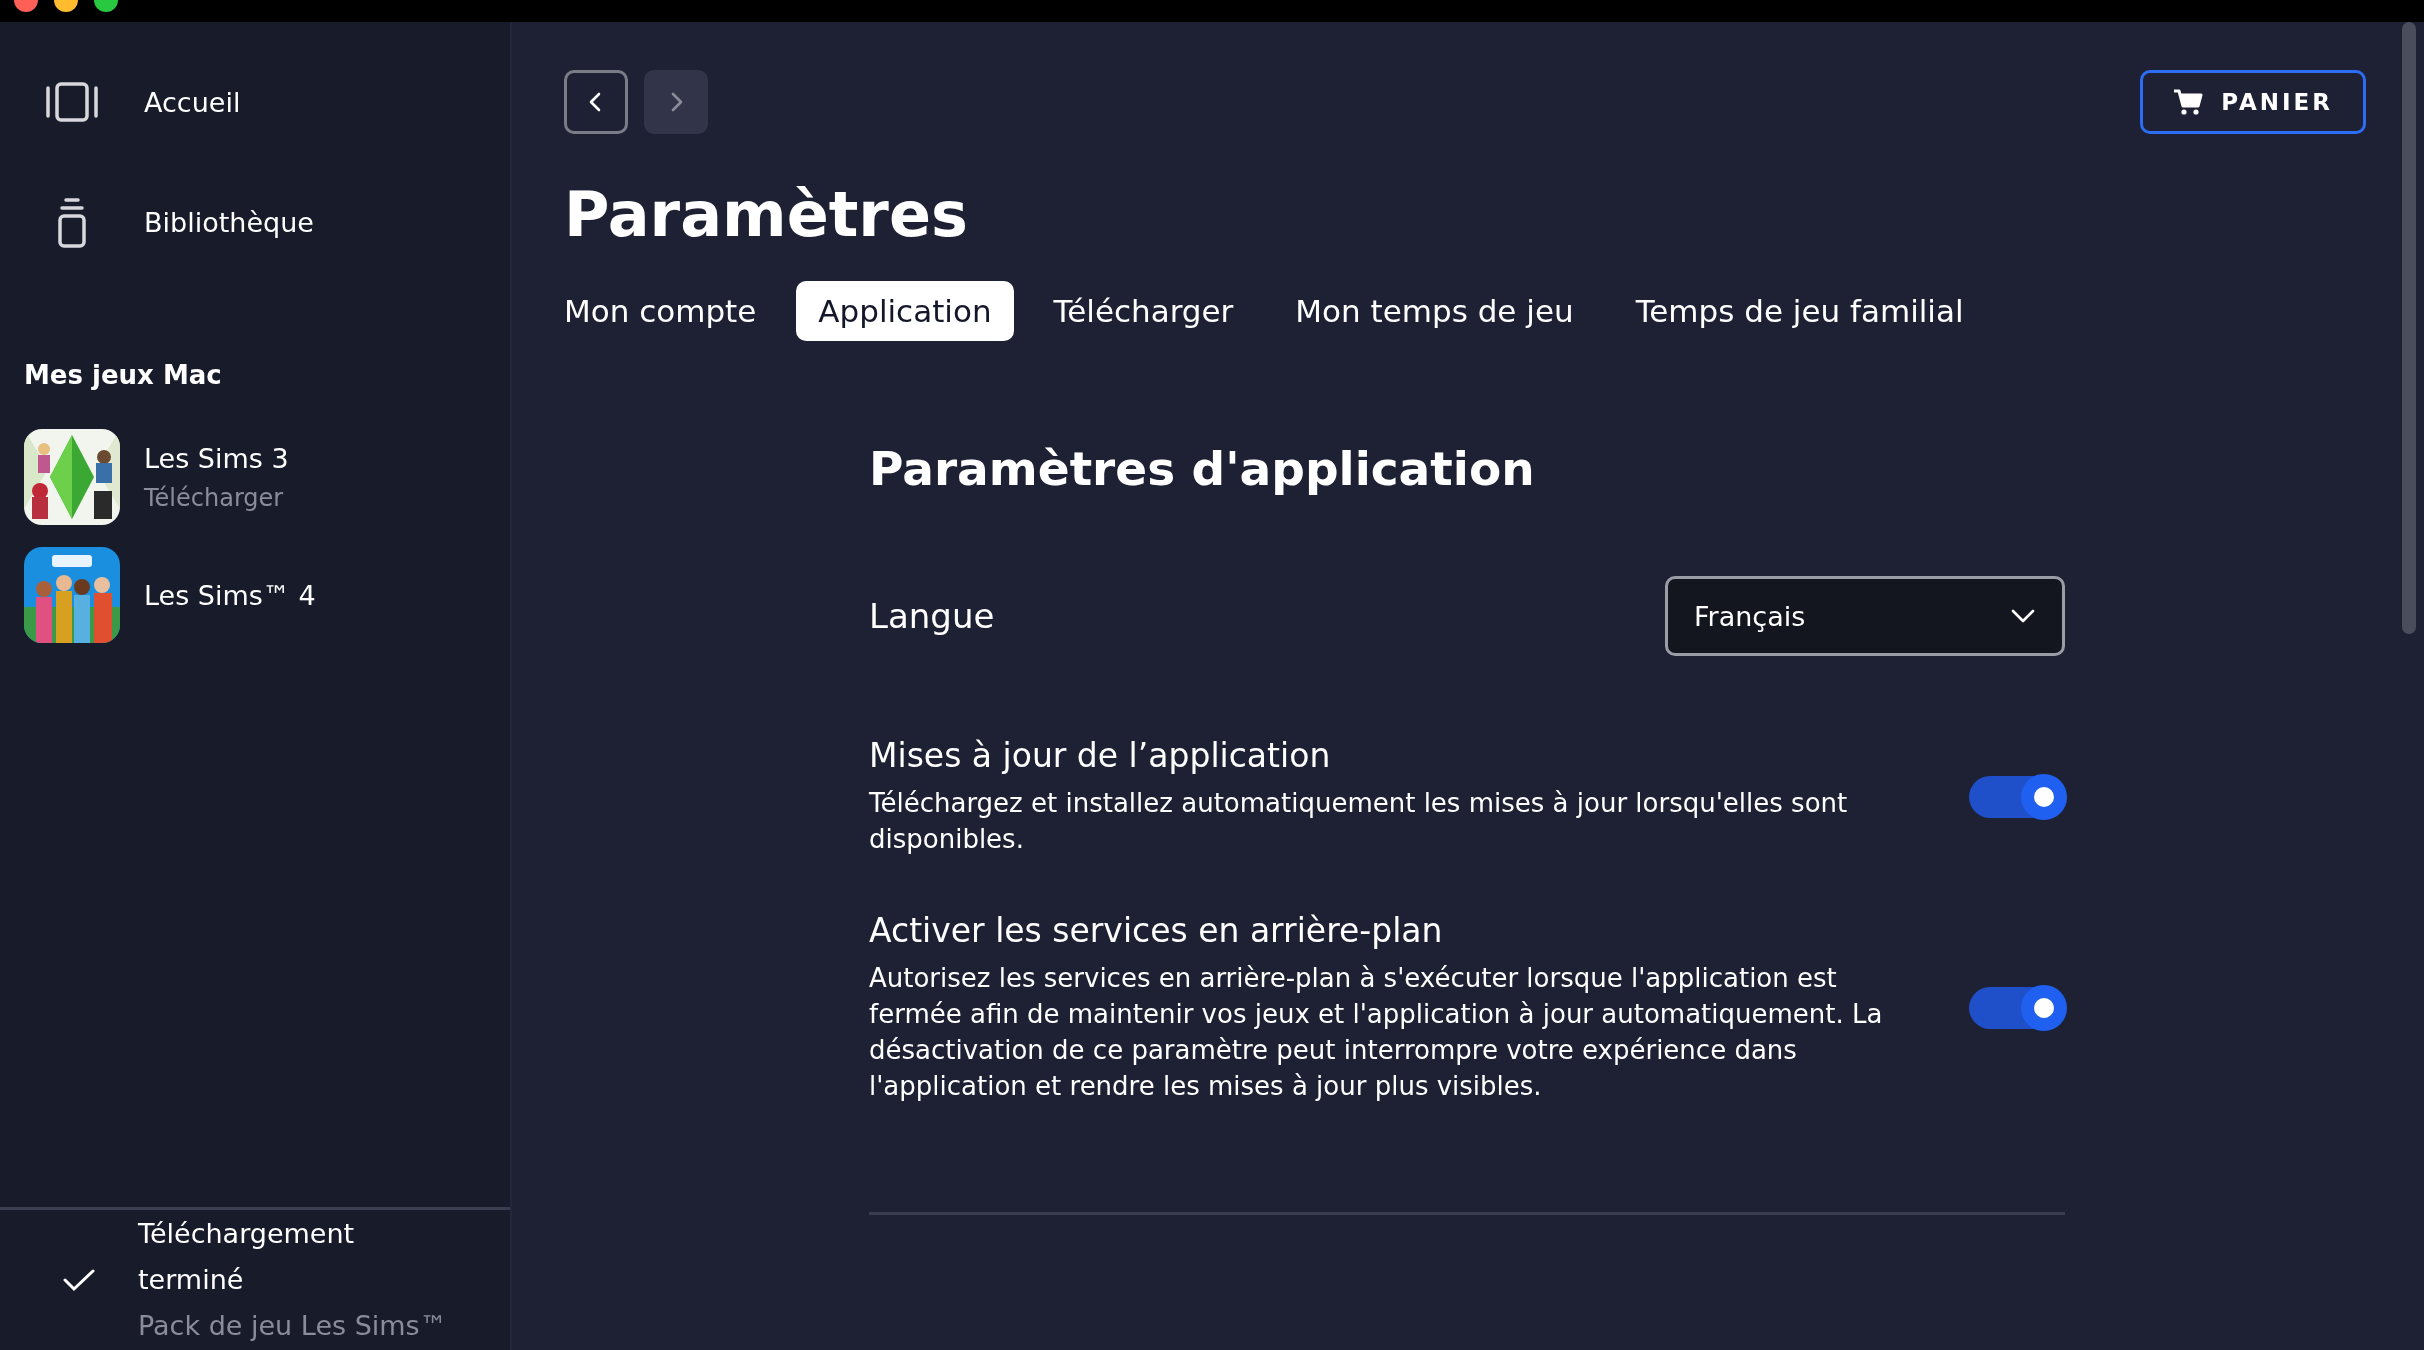 This screenshot has height=1350, width=2424. Describe the element at coordinates (255, 102) in the screenshot. I see `sidebar-item: Accueil` at that location.